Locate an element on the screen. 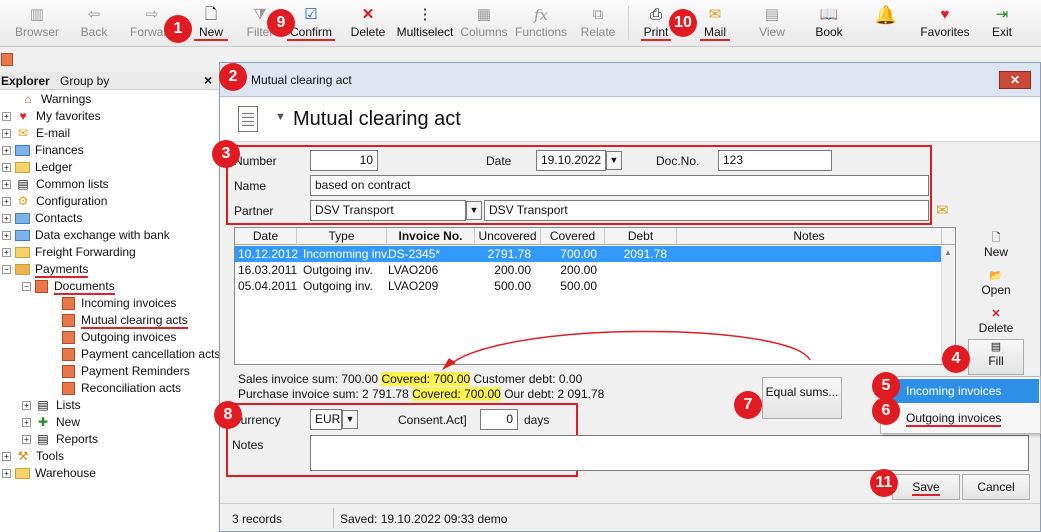 Image resolution: width=1041 pixels, height=532 pixels. group-by-tab: Group by is located at coordinates (84, 81).